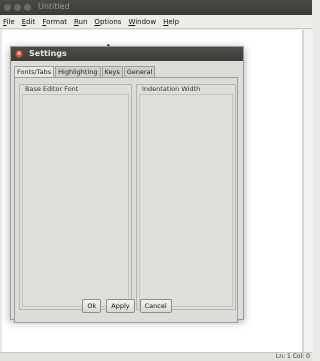  What do you see at coordinates (54, 6) in the screenshot?
I see `window-title: Untitled` at bounding box center [54, 6].